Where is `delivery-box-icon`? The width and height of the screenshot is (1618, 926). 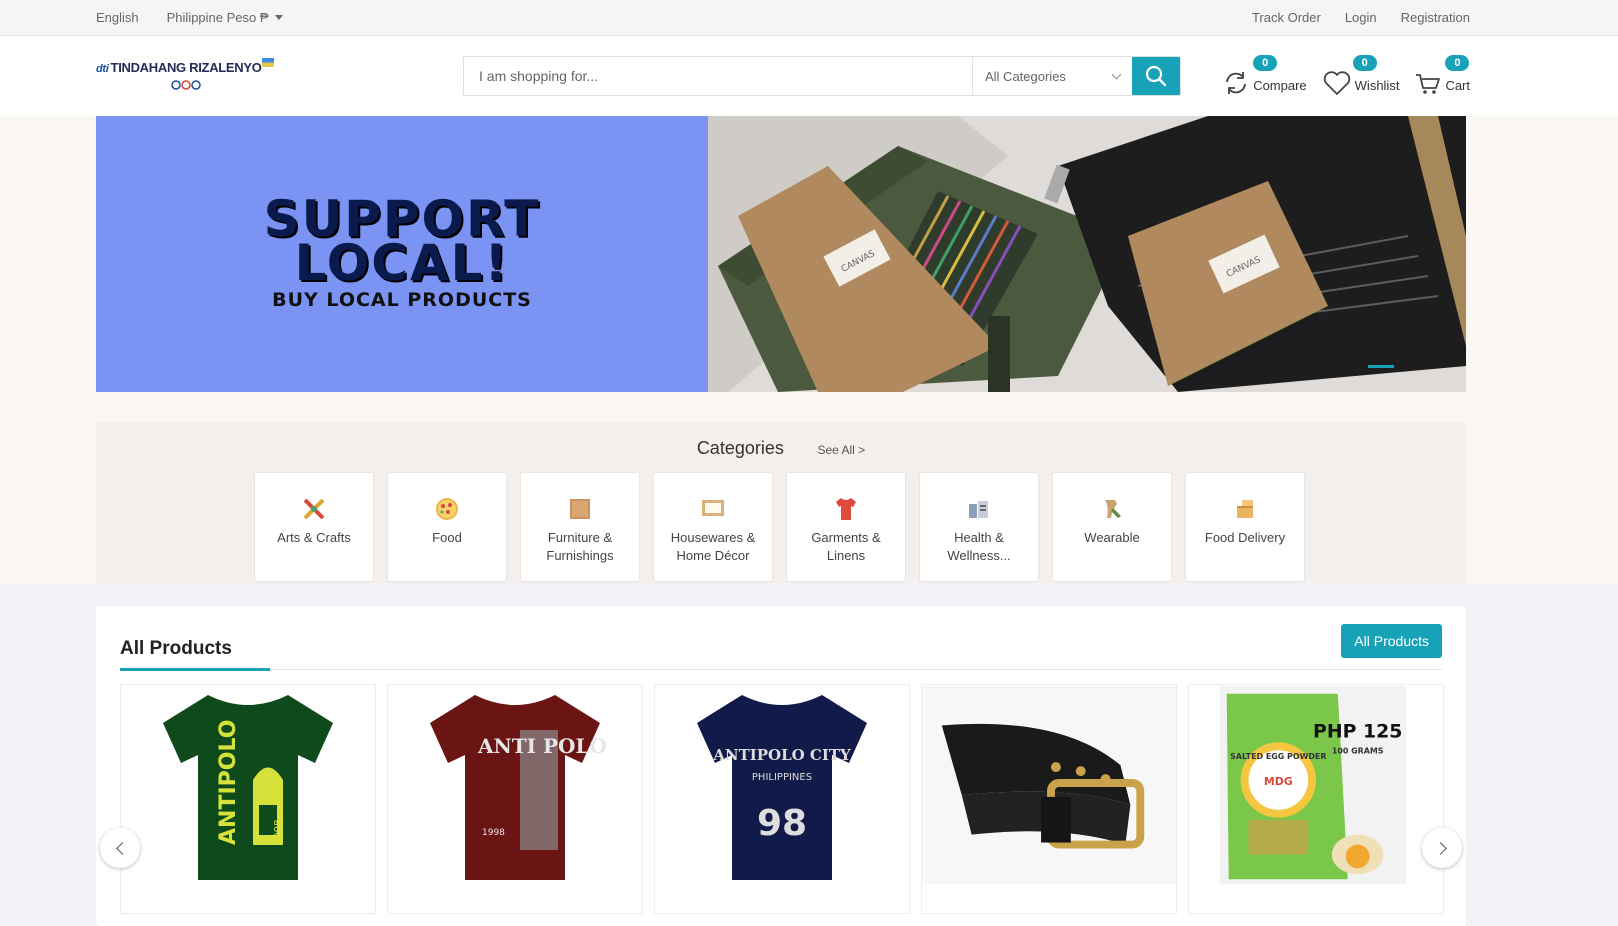
delivery-box-icon is located at coordinates (1245, 509).